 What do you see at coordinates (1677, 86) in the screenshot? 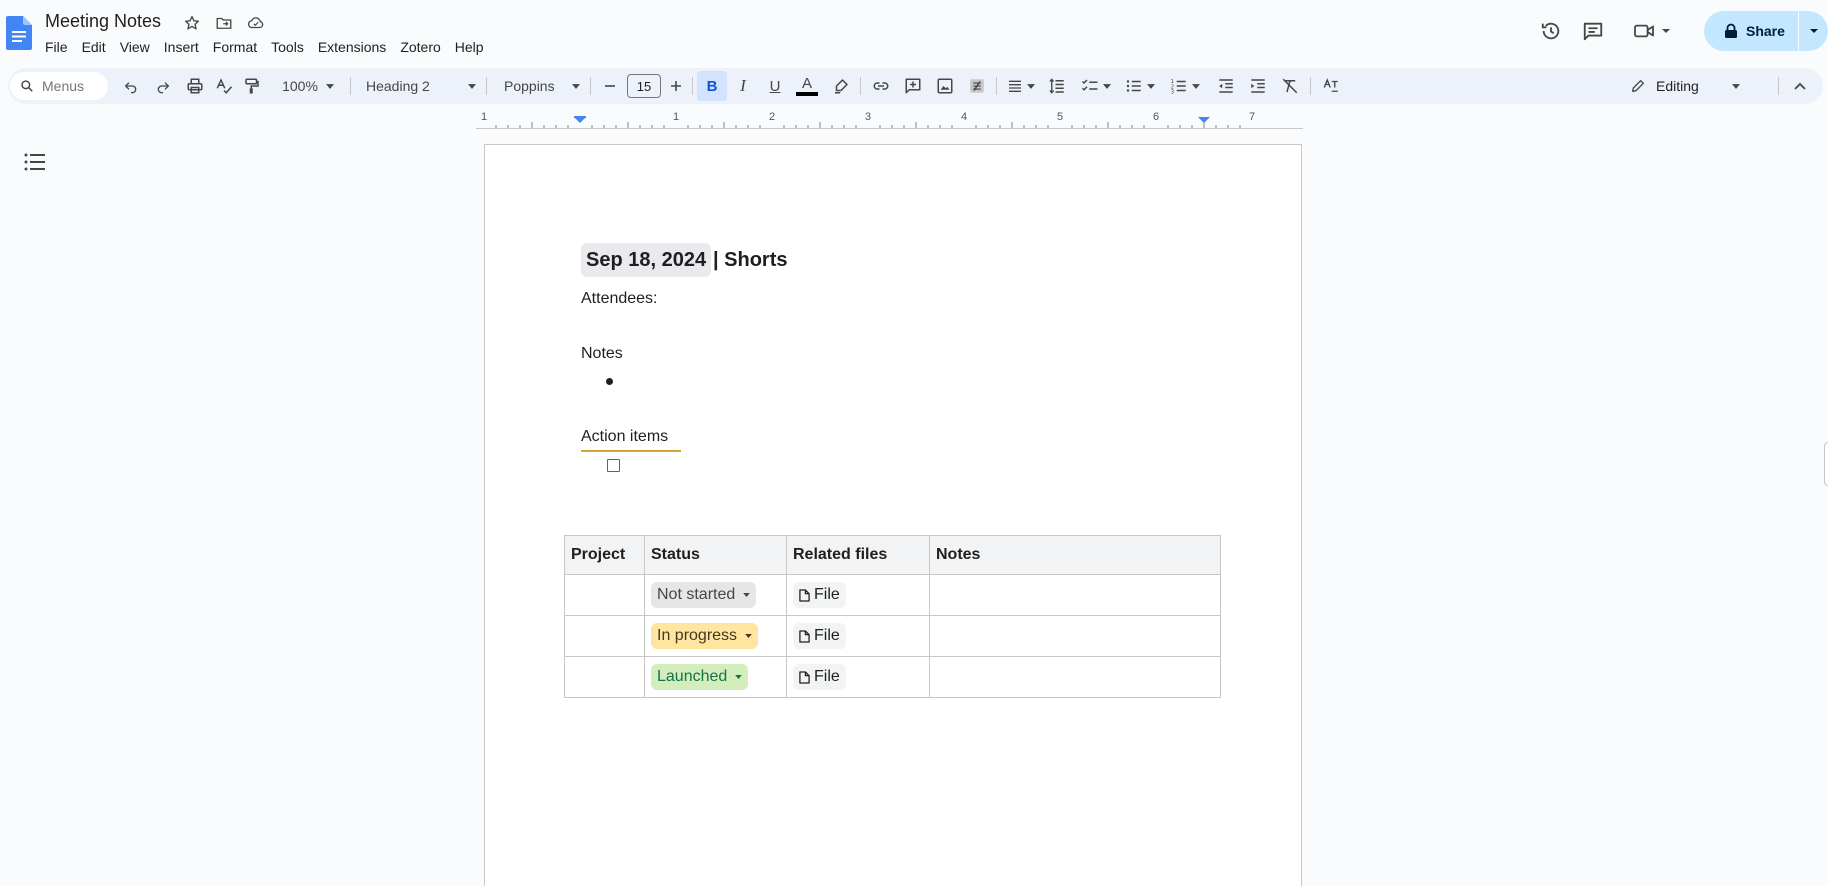
I see `editing-mode-value: Editing` at bounding box center [1677, 86].